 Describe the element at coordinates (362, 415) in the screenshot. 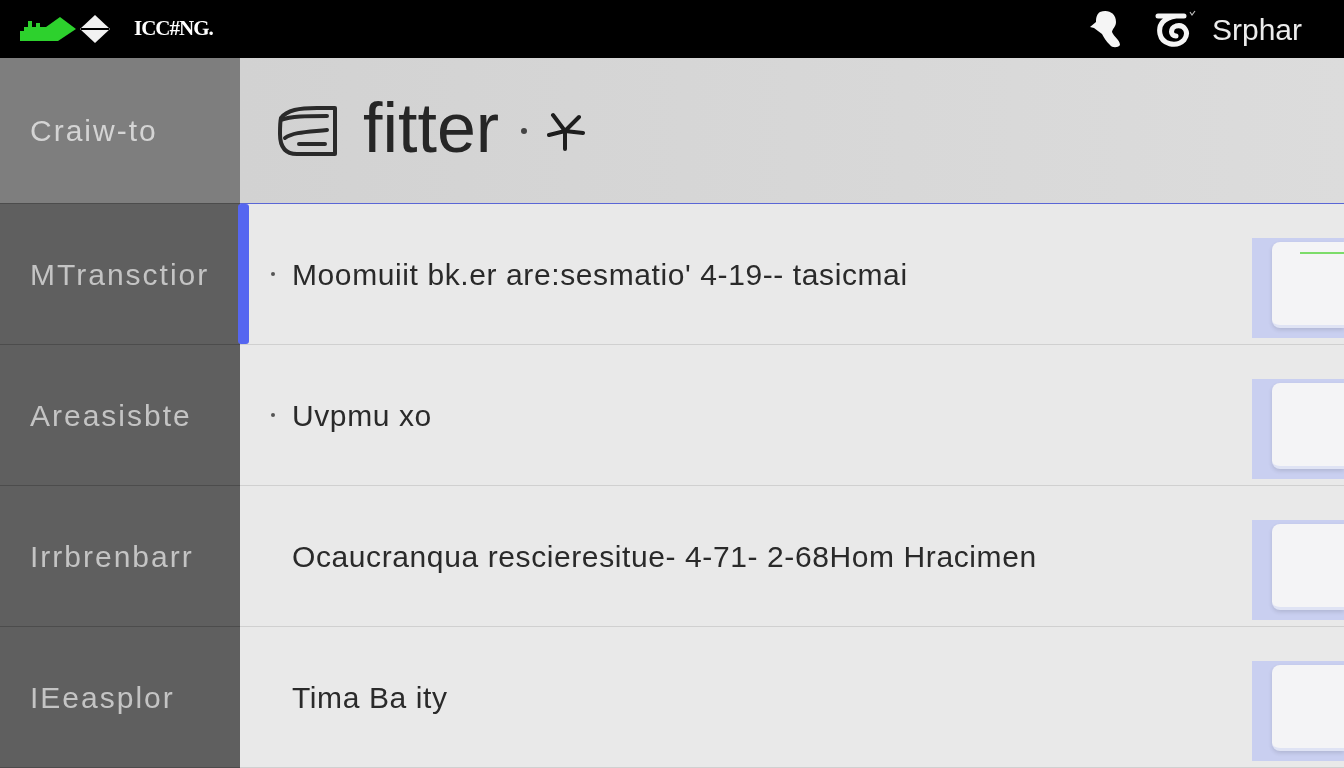

I see `list-item-text: Uvpmu xo` at that location.